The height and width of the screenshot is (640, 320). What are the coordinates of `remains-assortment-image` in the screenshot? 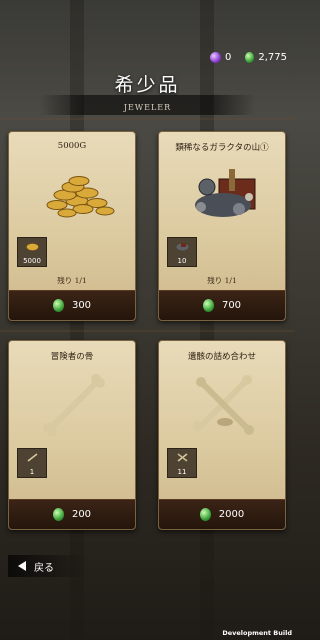 It's located at (222, 405).